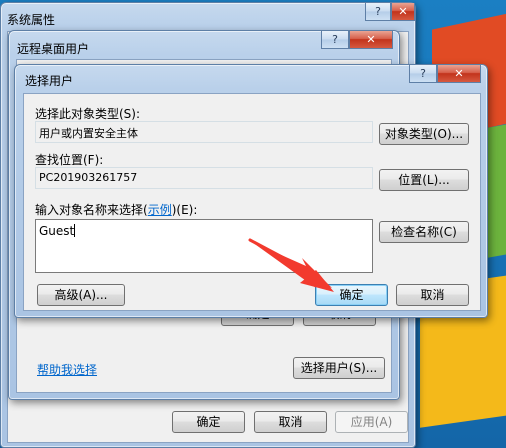 The image size is (506, 448). Describe the element at coordinates (49, 81) in the screenshot. I see `select-users-title: 选择用户` at that location.